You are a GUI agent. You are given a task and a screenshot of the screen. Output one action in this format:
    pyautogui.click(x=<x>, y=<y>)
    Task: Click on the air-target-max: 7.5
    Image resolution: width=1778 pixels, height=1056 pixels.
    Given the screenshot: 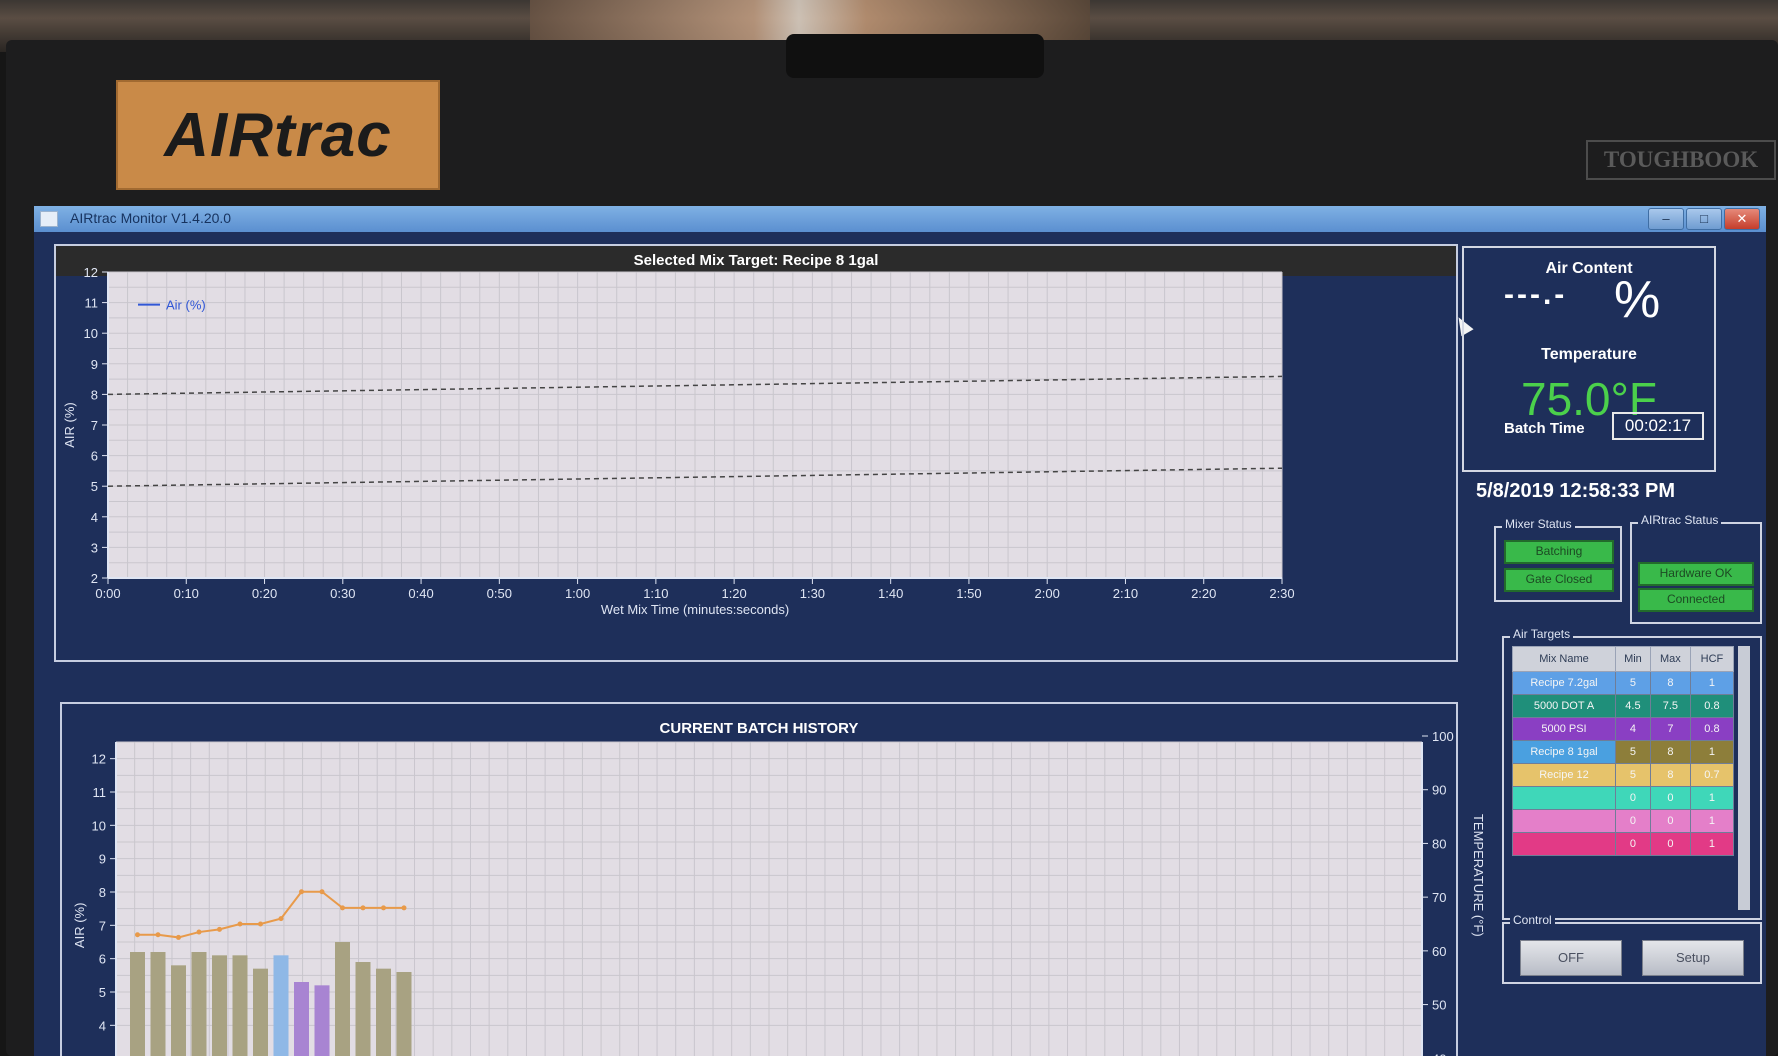 What is the action you would take?
    pyautogui.click(x=1670, y=706)
    